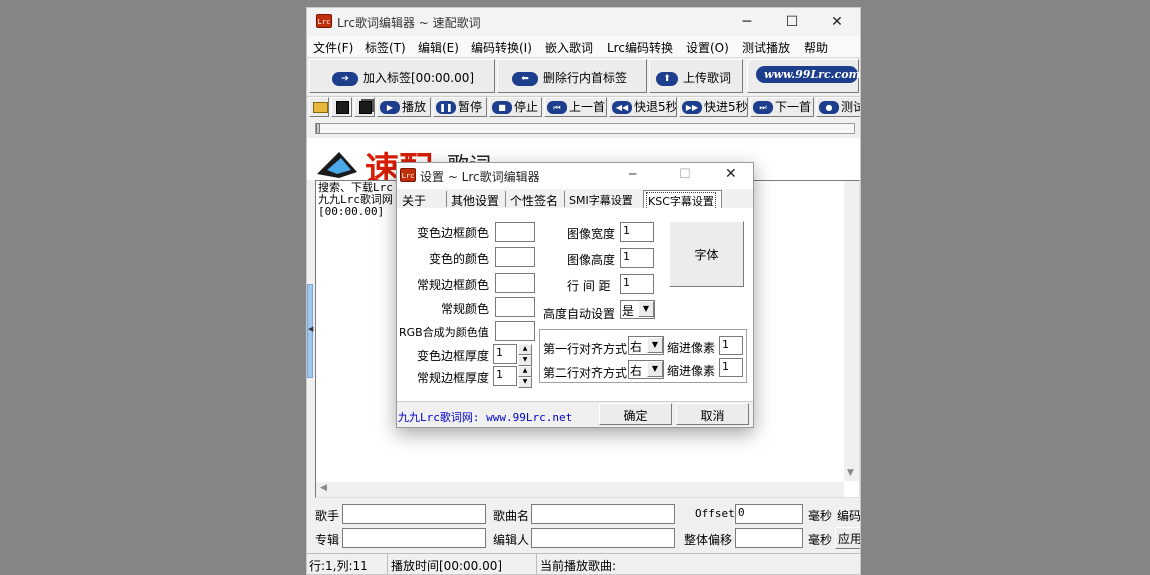 This screenshot has width=1150, height=575. Describe the element at coordinates (706, 254) in the screenshot. I see `font-button: 字体` at that location.